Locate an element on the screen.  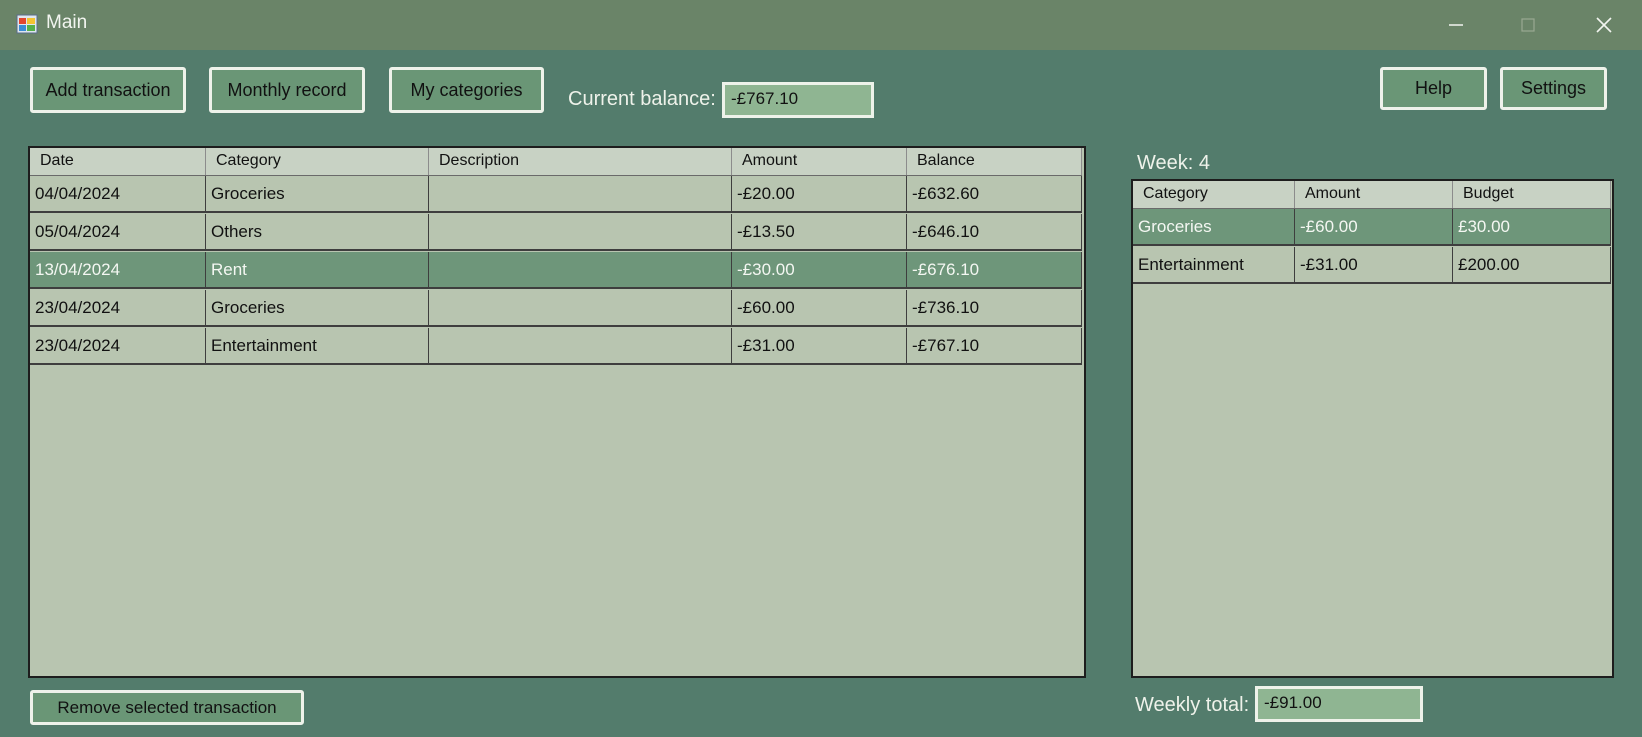
table-row: 23/04/2024 Groceries -£60.00 -£736.10 is located at coordinates (556, 308).